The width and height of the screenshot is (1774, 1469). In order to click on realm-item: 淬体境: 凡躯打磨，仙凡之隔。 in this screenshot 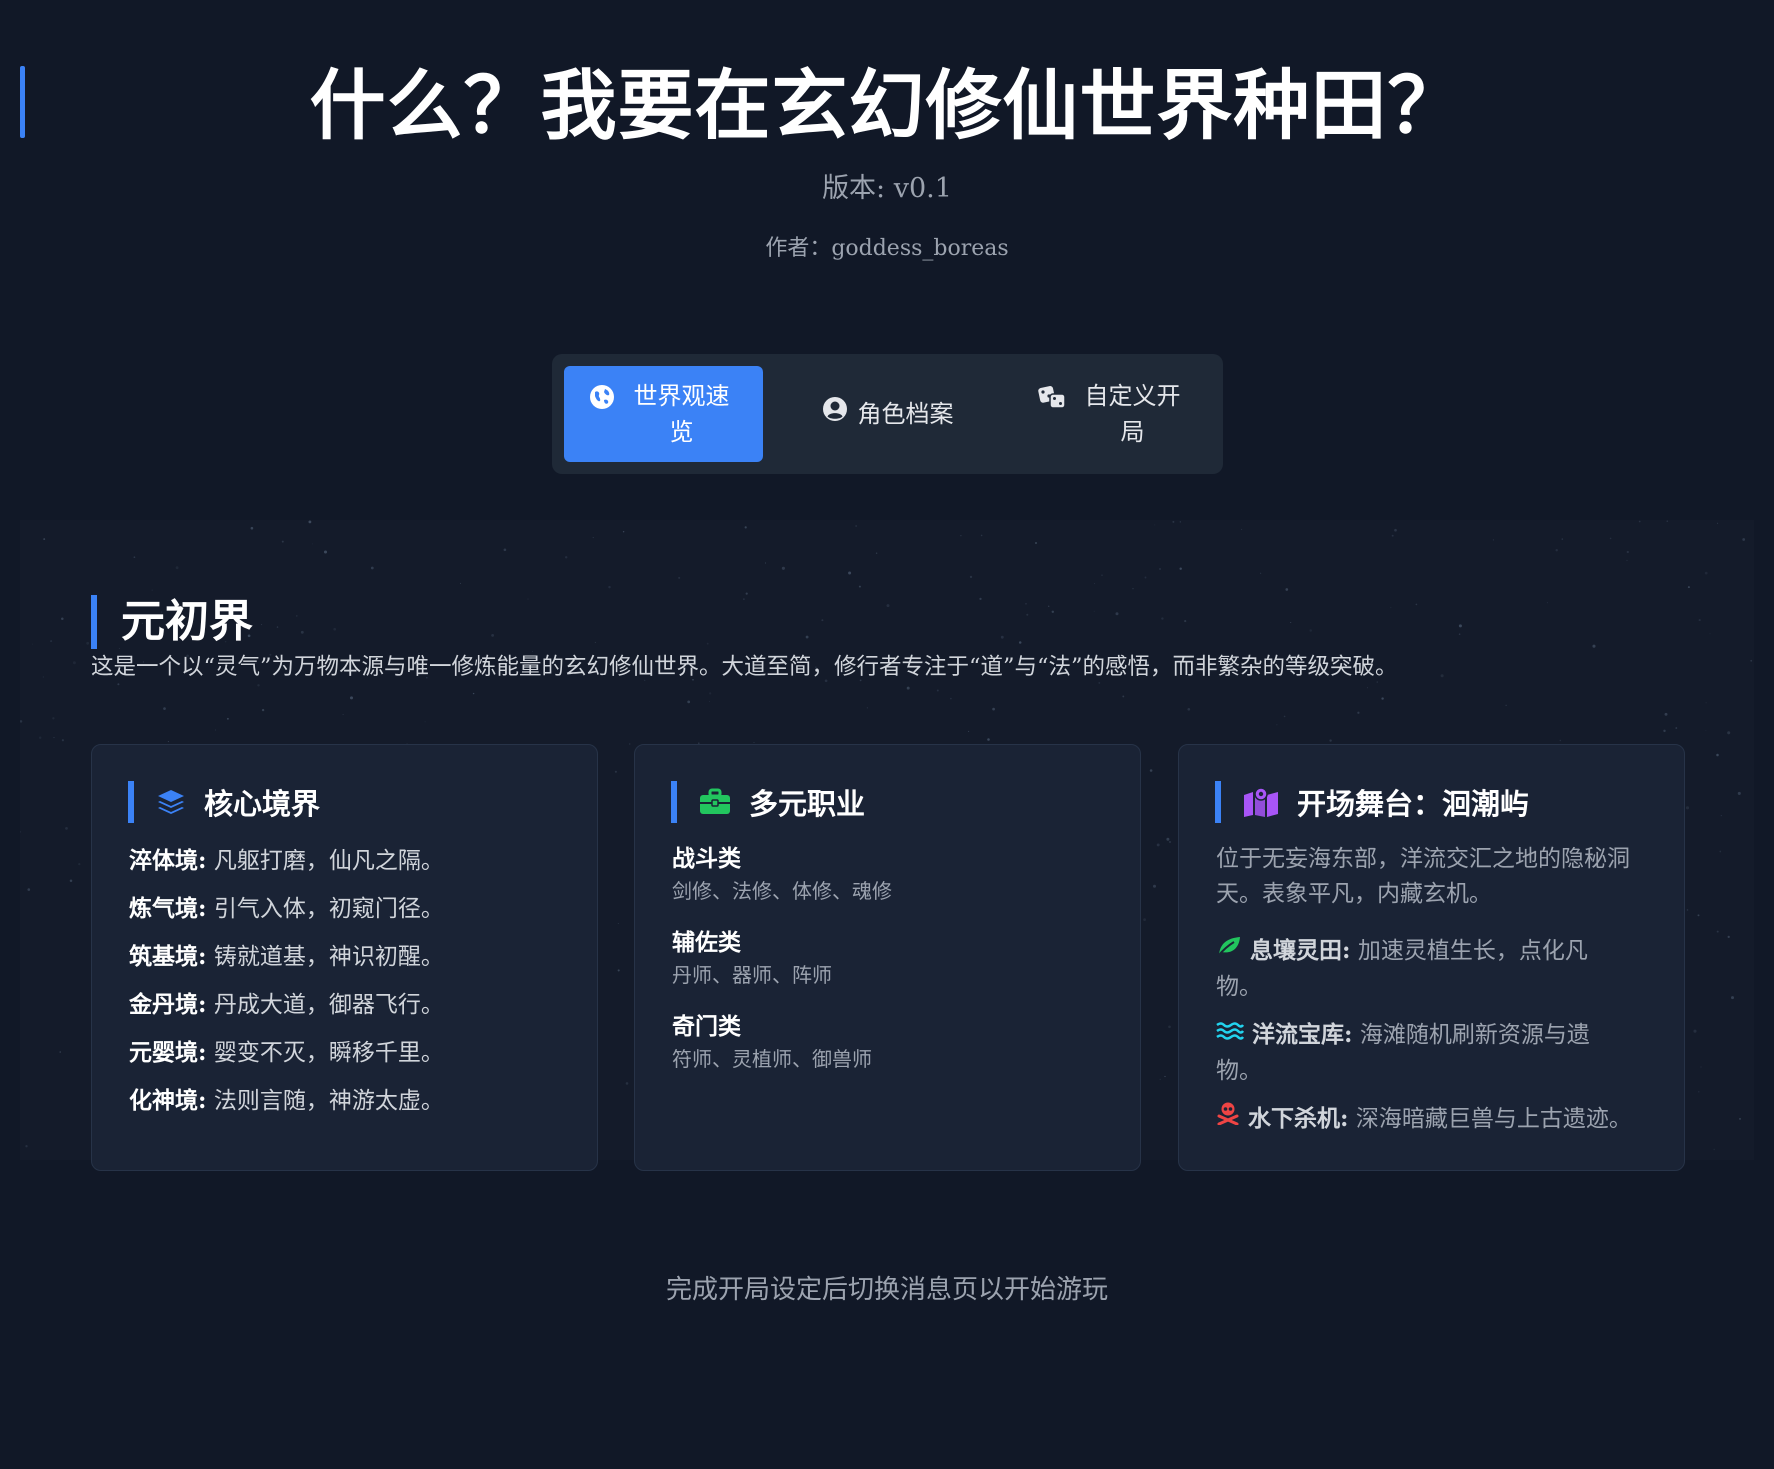, I will do `click(286, 861)`.